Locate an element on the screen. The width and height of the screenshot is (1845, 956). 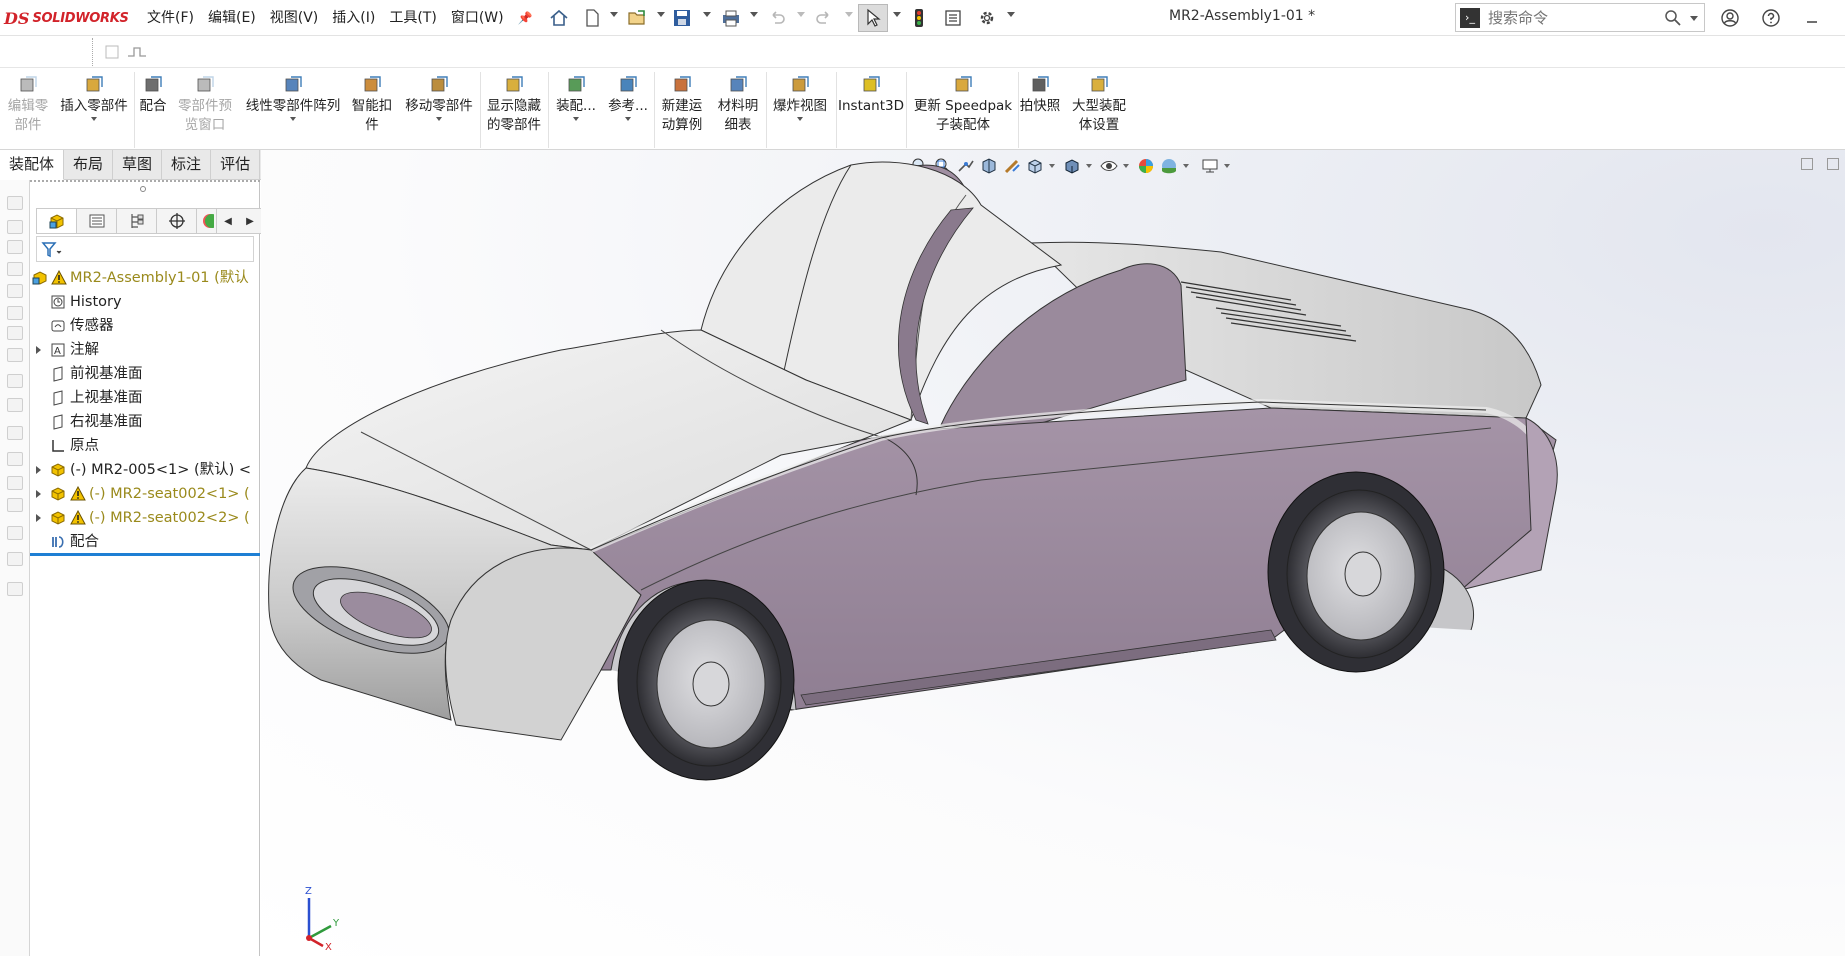
ribbon-button-snapshot: 拍快照 is located at coordinates (1040, 95).